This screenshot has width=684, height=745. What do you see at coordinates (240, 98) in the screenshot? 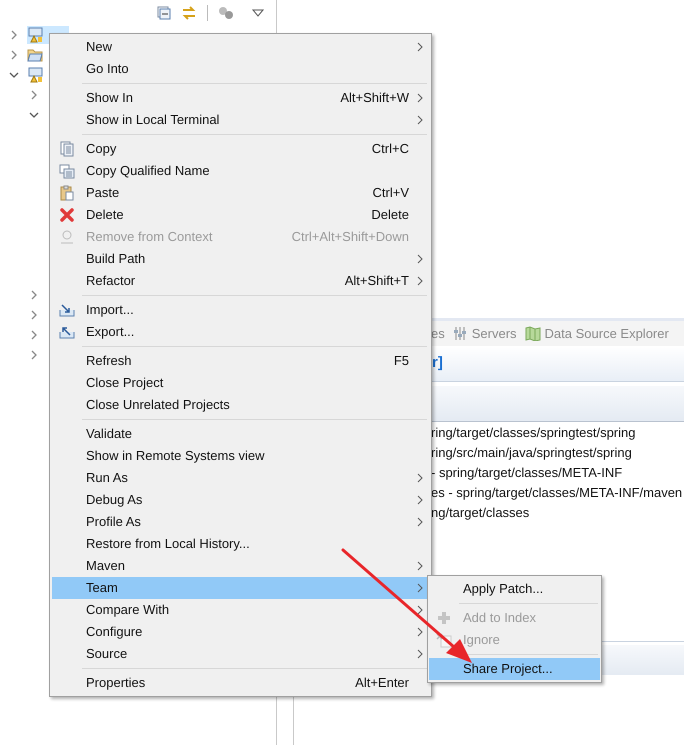
I see `menu-item: Show In Alt+Shift+W` at bounding box center [240, 98].